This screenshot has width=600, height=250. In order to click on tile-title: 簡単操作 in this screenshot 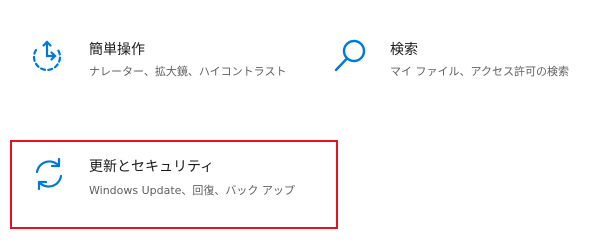, I will do `click(117, 50)`.